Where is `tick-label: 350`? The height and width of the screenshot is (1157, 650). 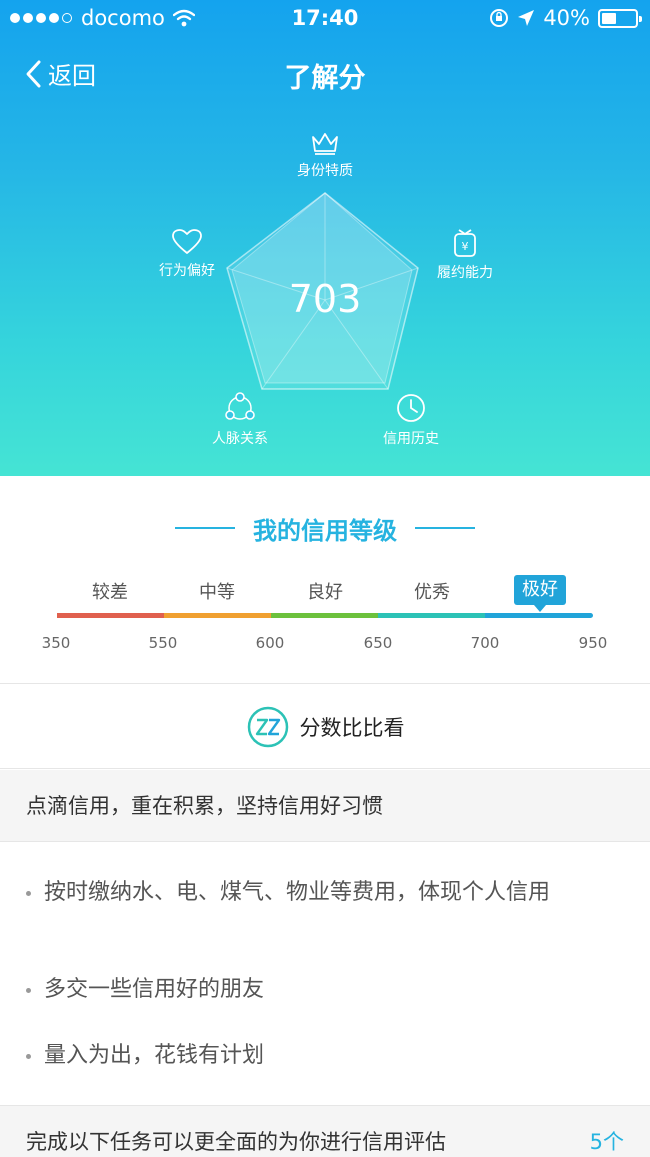
tick-label: 350 is located at coordinates (56, 643).